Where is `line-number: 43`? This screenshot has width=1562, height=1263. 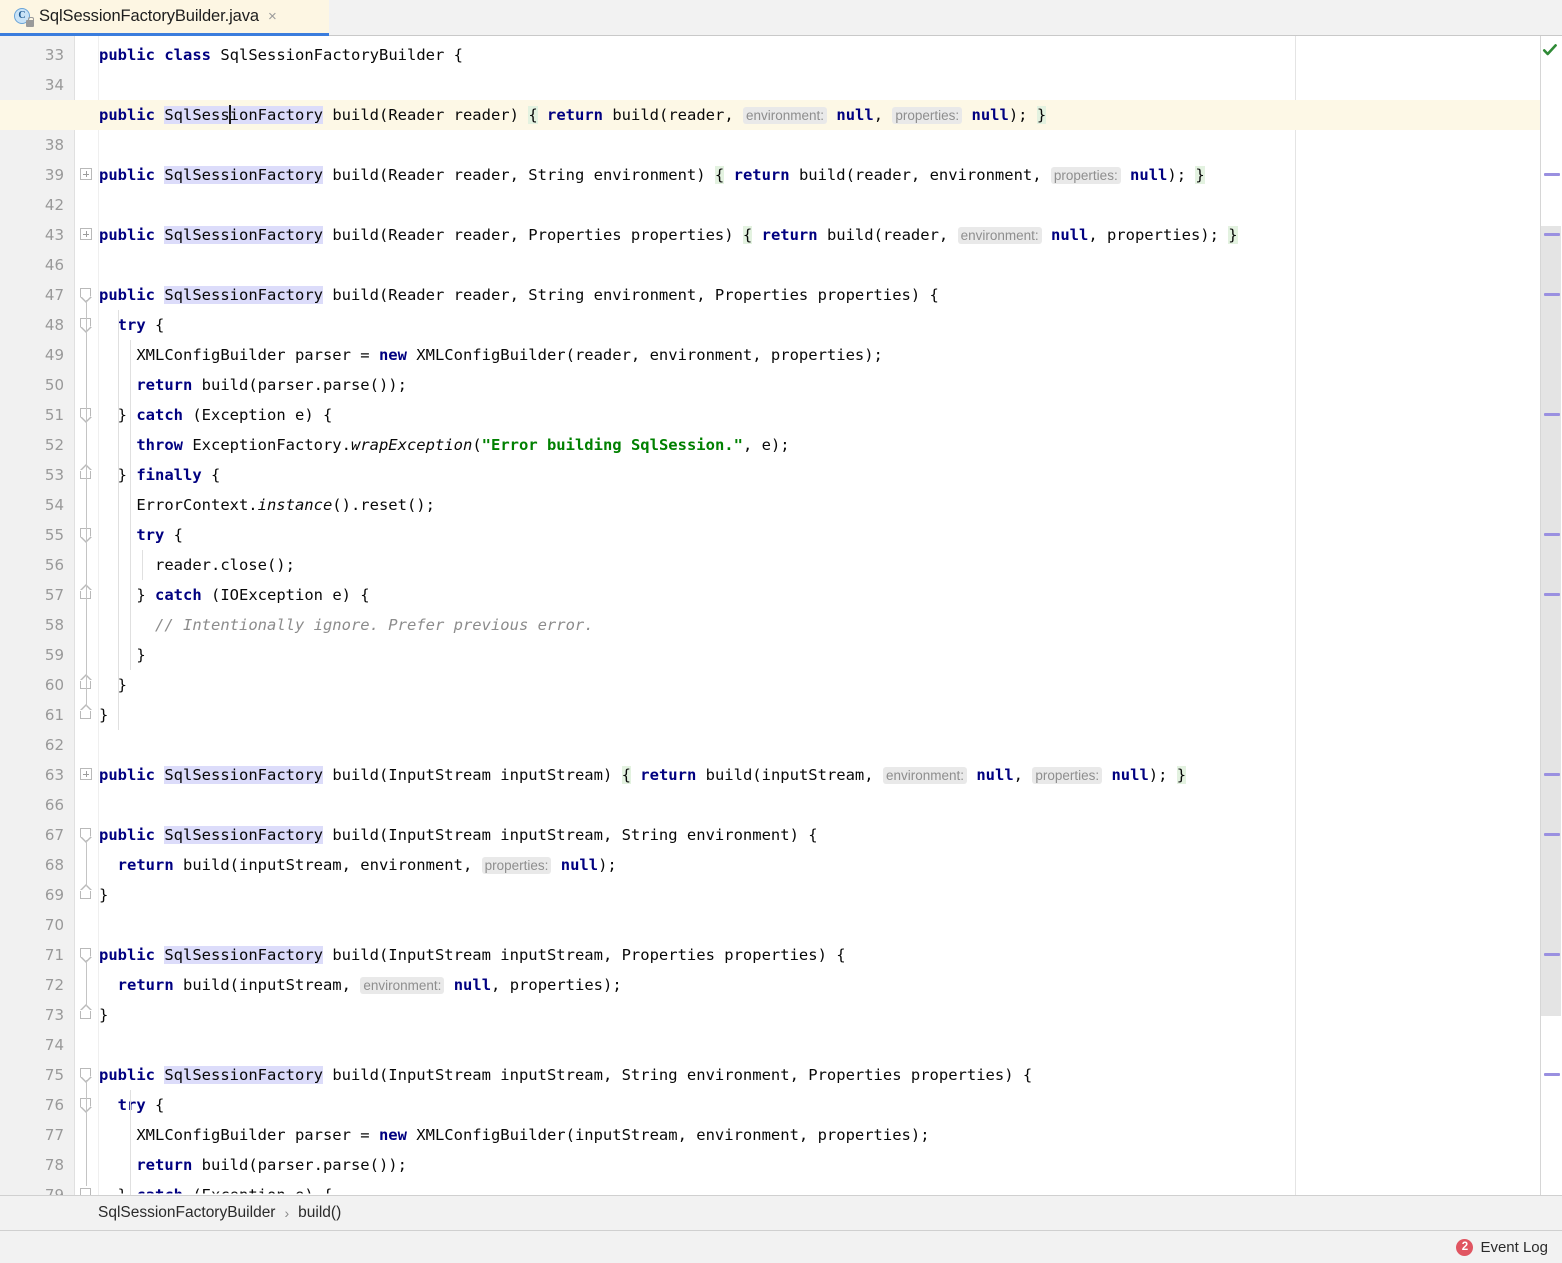
line-number: 43 is located at coordinates (37, 235).